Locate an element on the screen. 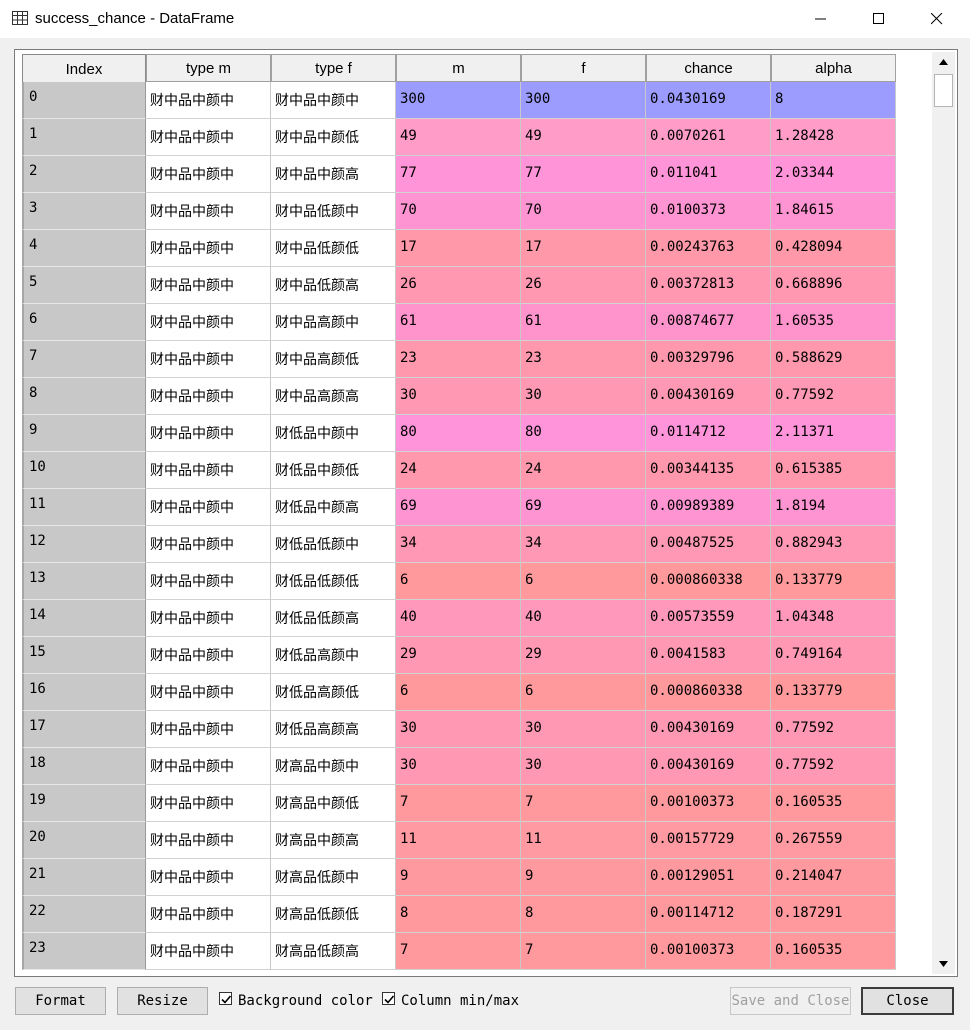  cell-alpha: 1.8194 is located at coordinates (833, 507).